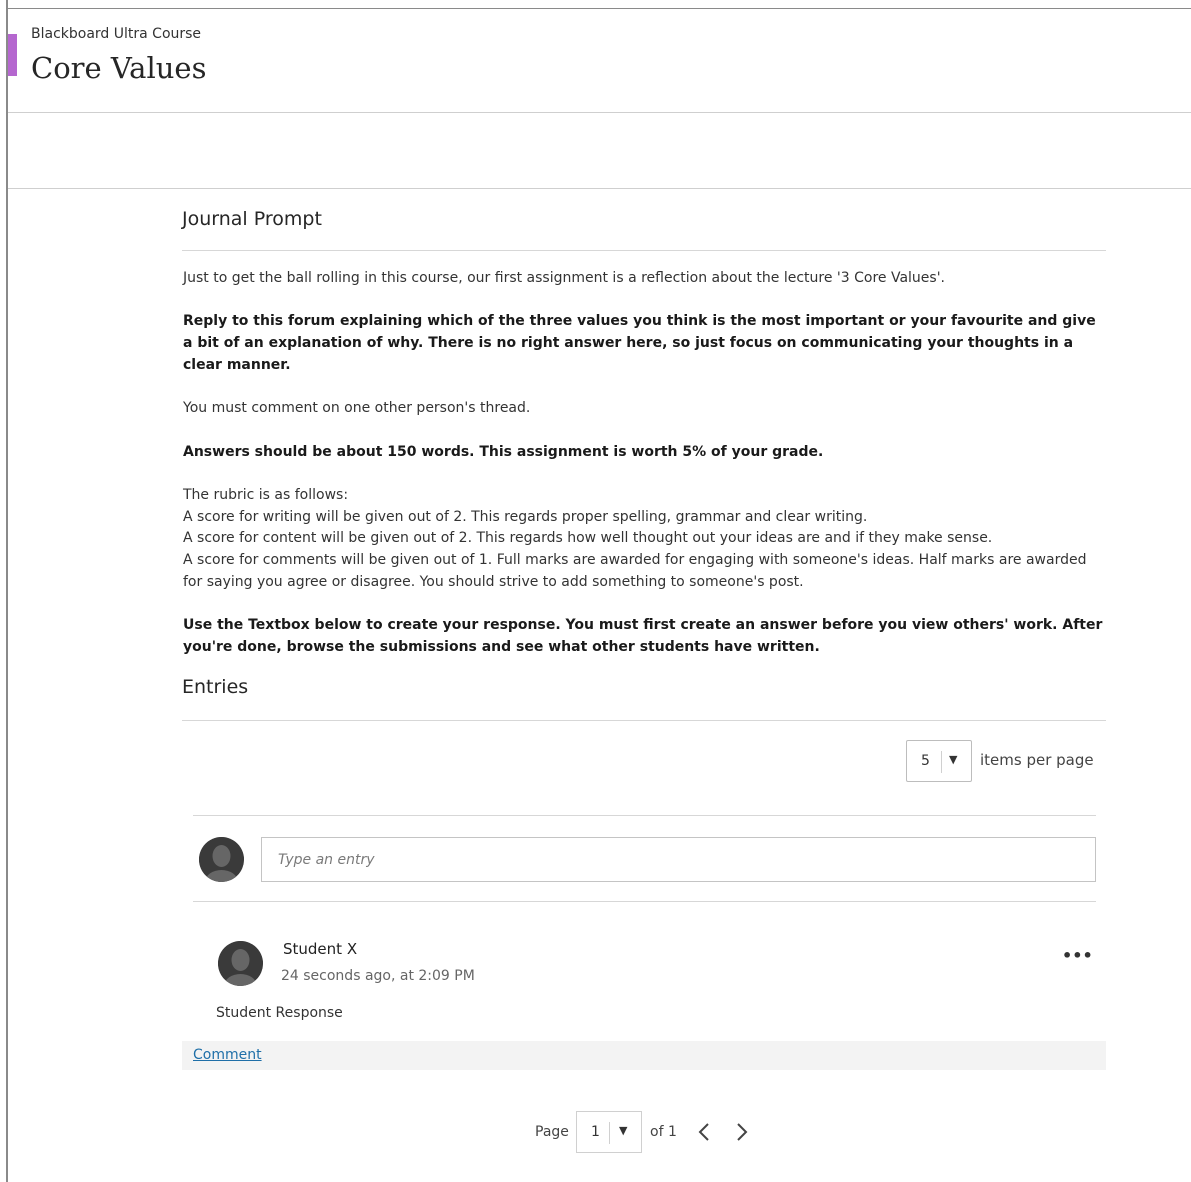  I want to click on entry-timestamp: 24 seconds ago, at 2:09 PM, so click(378, 976).